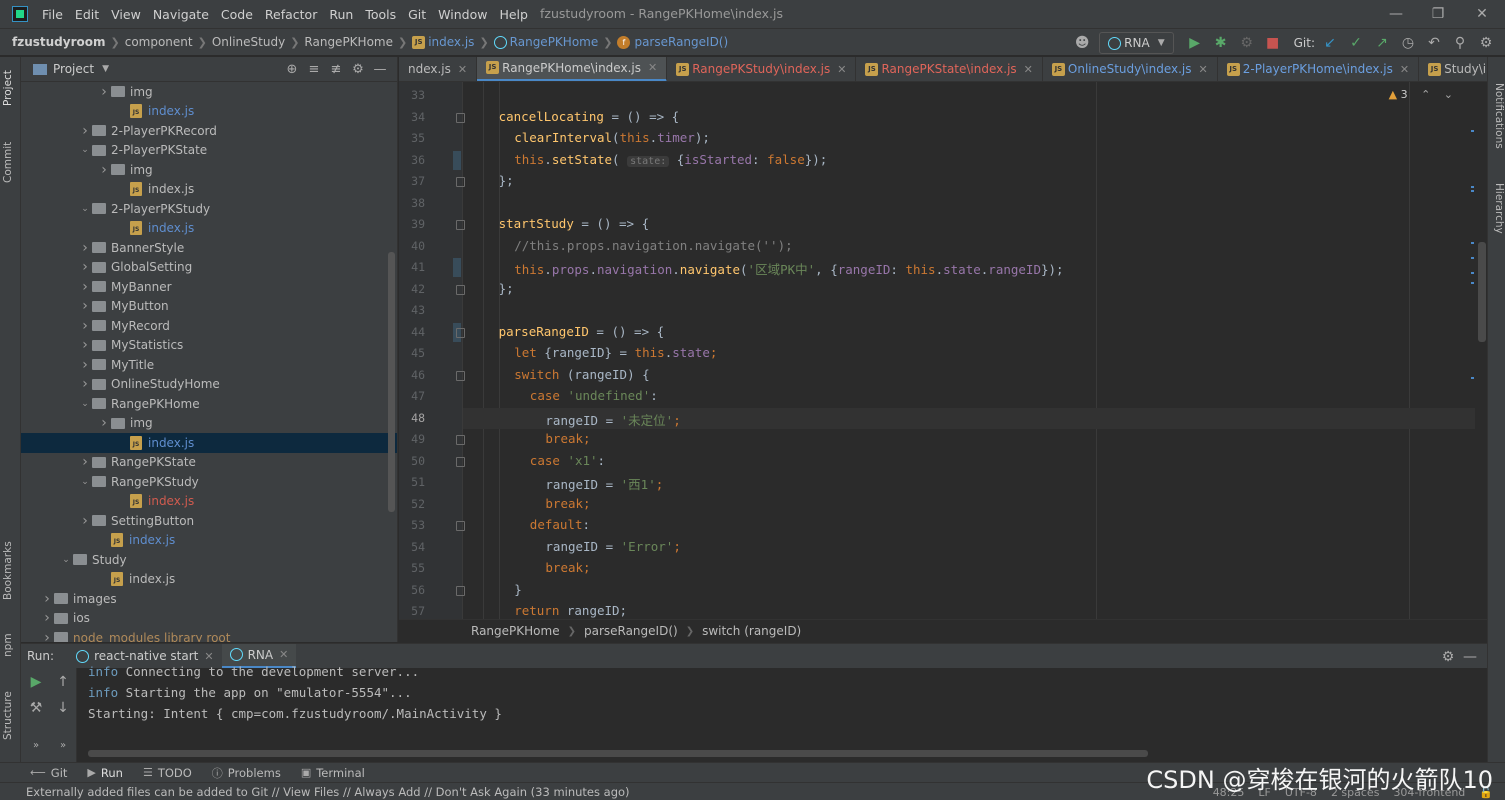 The width and height of the screenshot is (1505, 800). I want to click on locate-icon: ⊕, so click(292, 69).